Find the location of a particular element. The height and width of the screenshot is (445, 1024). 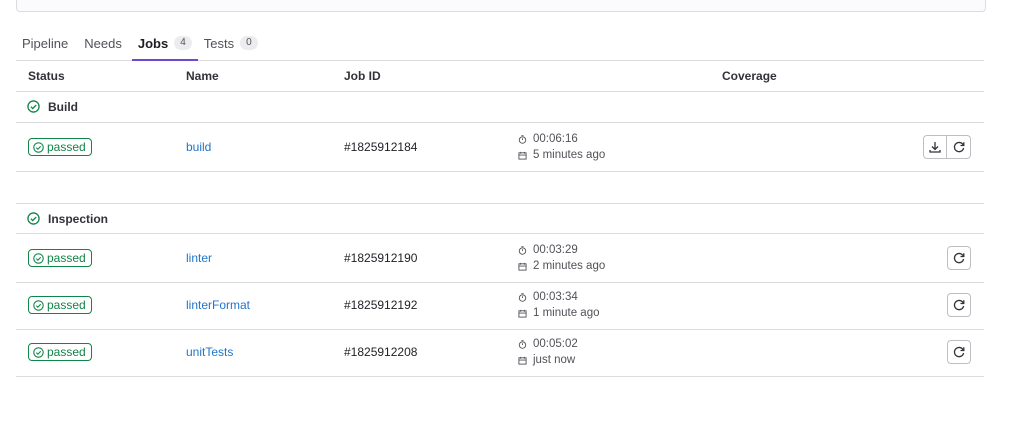

jobs-count-badge: 4 is located at coordinates (183, 43).